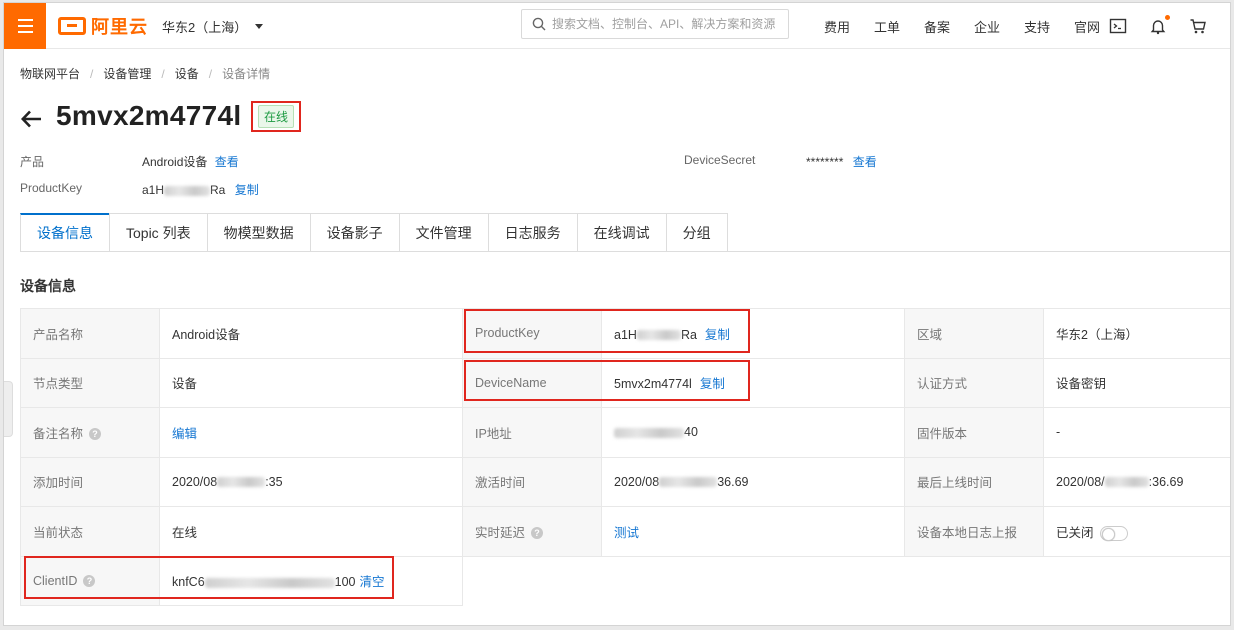 The height and width of the screenshot is (630, 1234). What do you see at coordinates (696, 232) in the screenshot?
I see `tab-group: 分组` at bounding box center [696, 232].